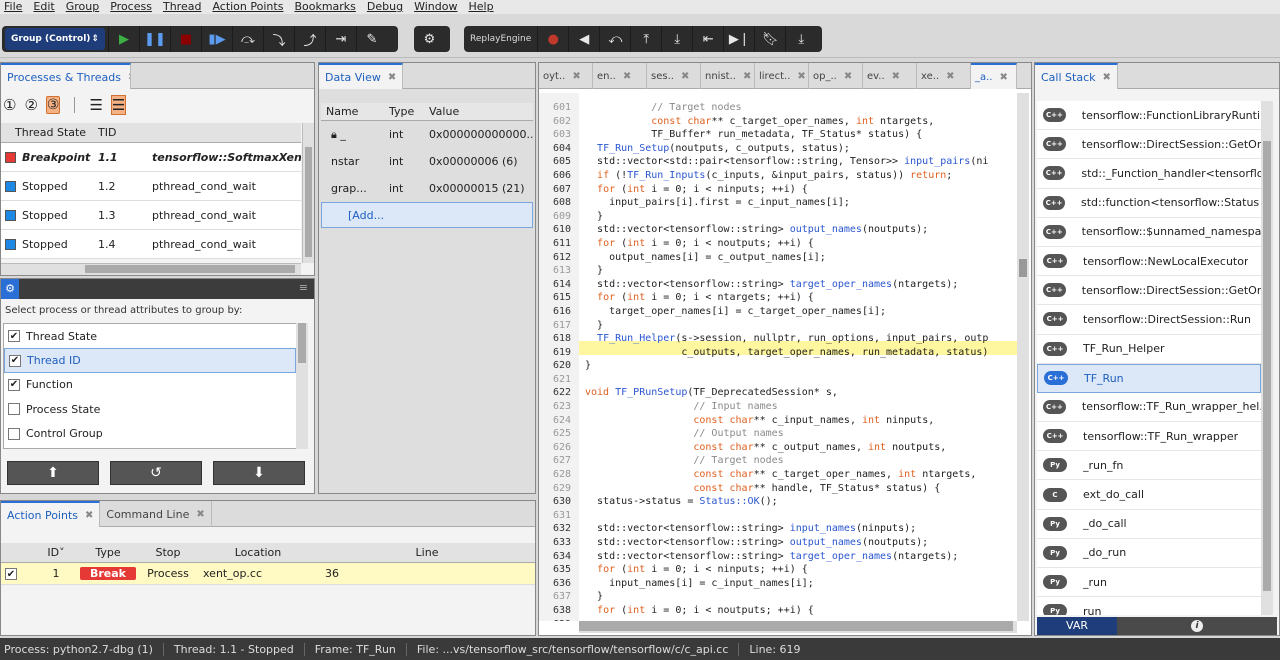 Image resolution: width=1280 pixels, height=660 pixels. What do you see at coordinates (156, 514) in the screenshot?
I see `tab-command-line: Command Line ✖` at bounding box center [156, 514].